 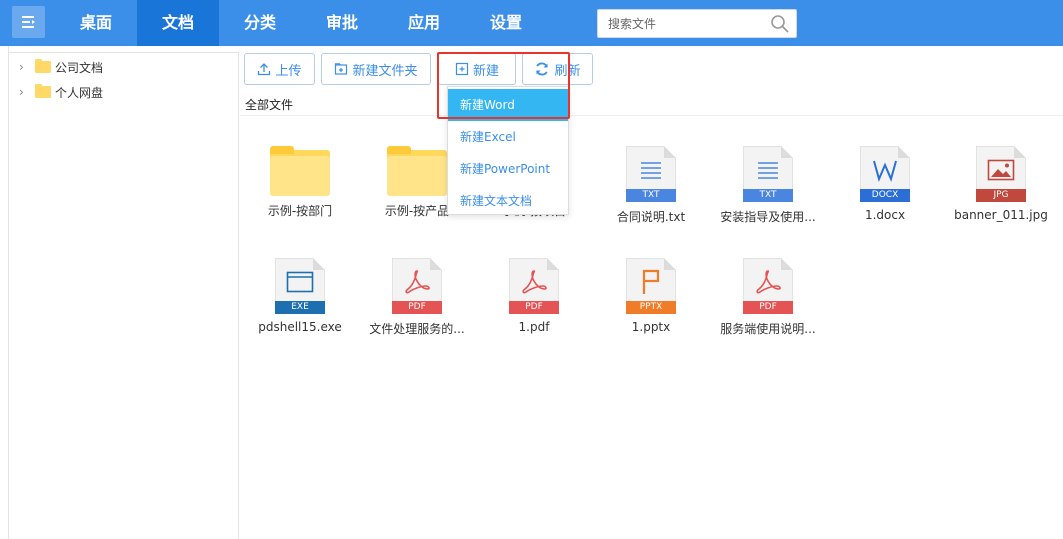 I want to click on new-file-icon, so click(x=462, y=69).